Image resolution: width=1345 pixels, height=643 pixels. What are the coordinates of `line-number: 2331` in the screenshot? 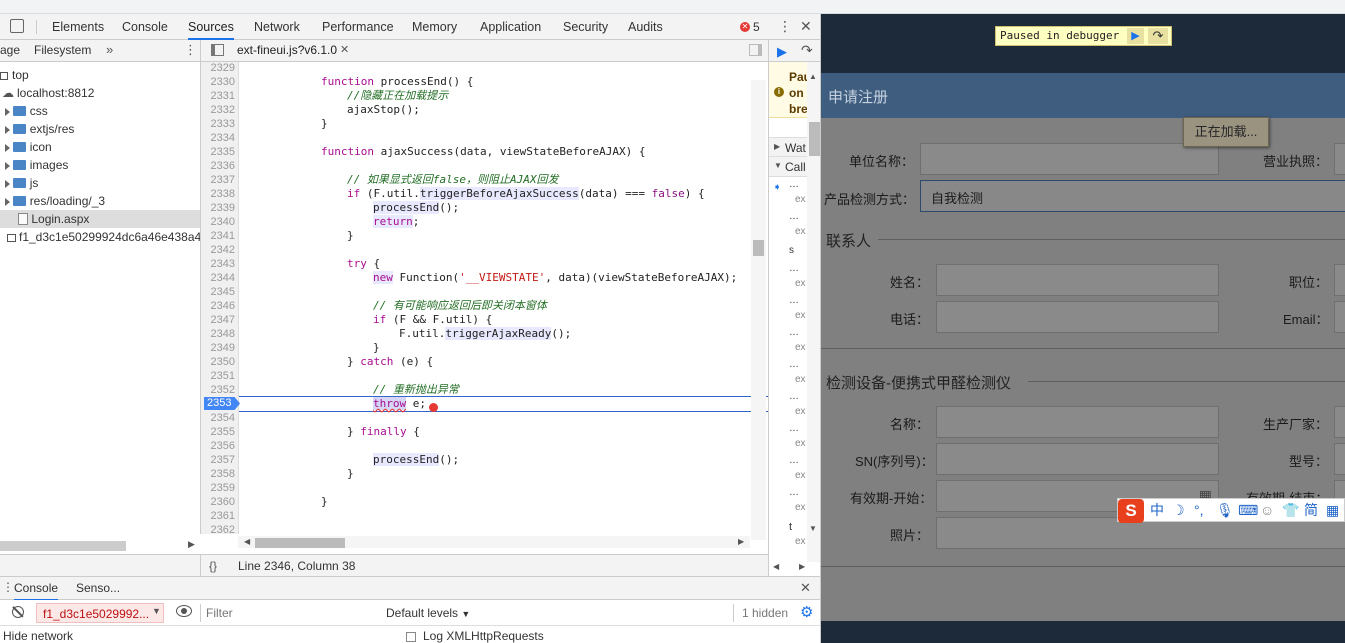 It's located at (218, 96).